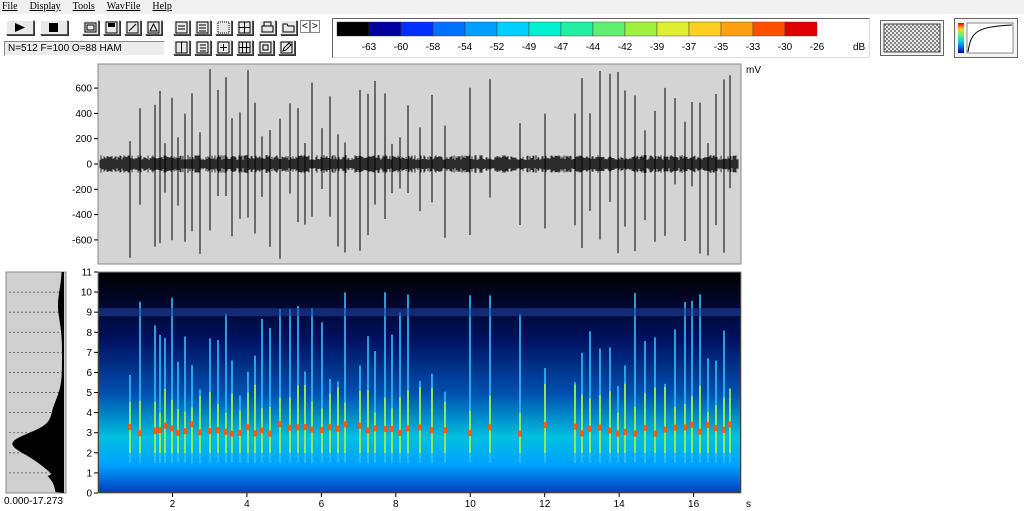 The height and width of the screenshot is (511, 1024). I want to click on colorbar-label: -35, so click(721, 47).